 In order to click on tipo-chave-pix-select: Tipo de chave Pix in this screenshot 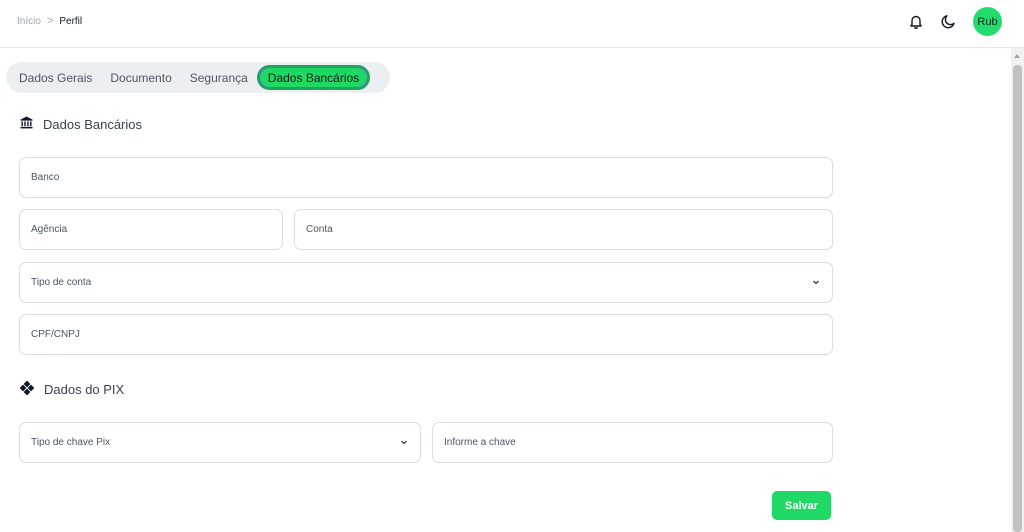, I will do `click(220, 442)`.